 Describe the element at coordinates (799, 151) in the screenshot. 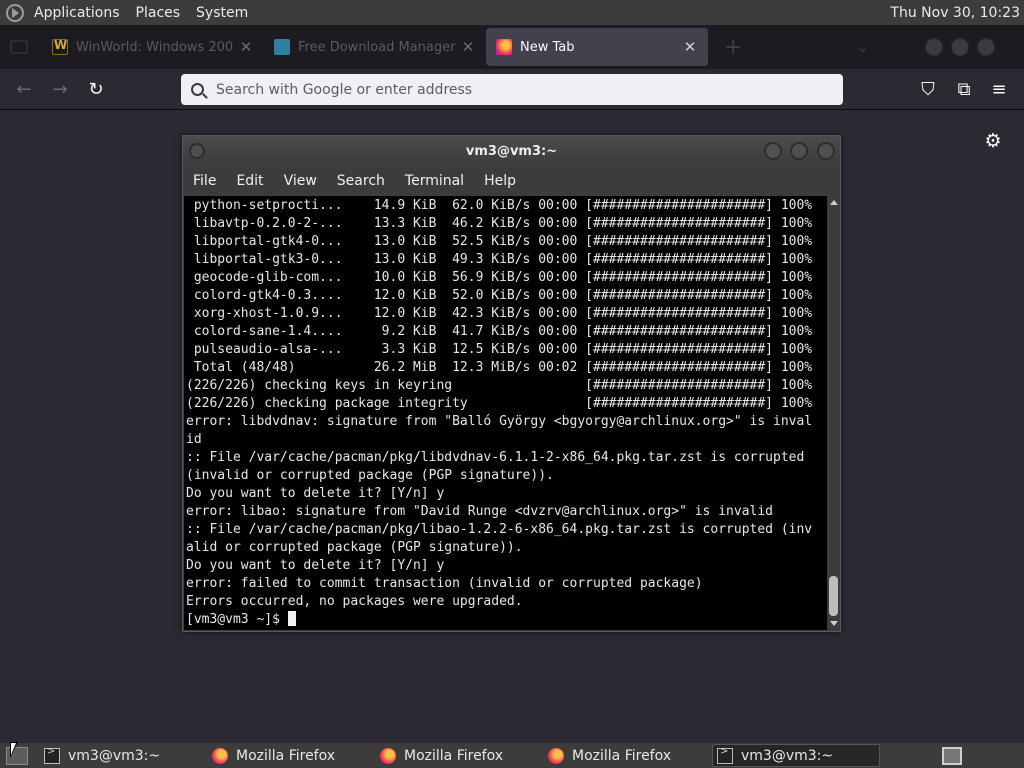

I see `maximize-icon` at that location.